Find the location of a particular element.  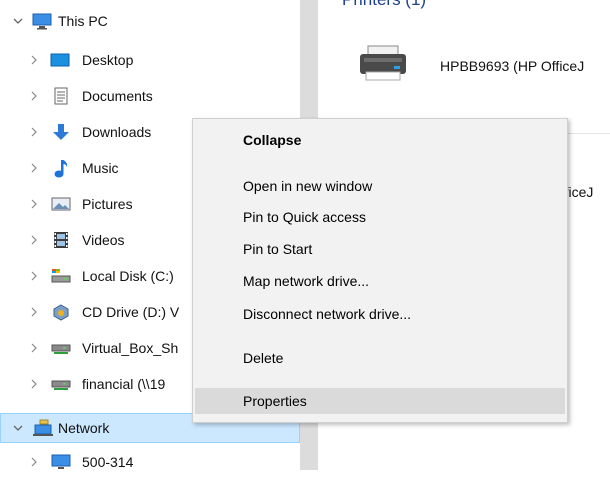

download-icon is located at coordinates (60, 132).